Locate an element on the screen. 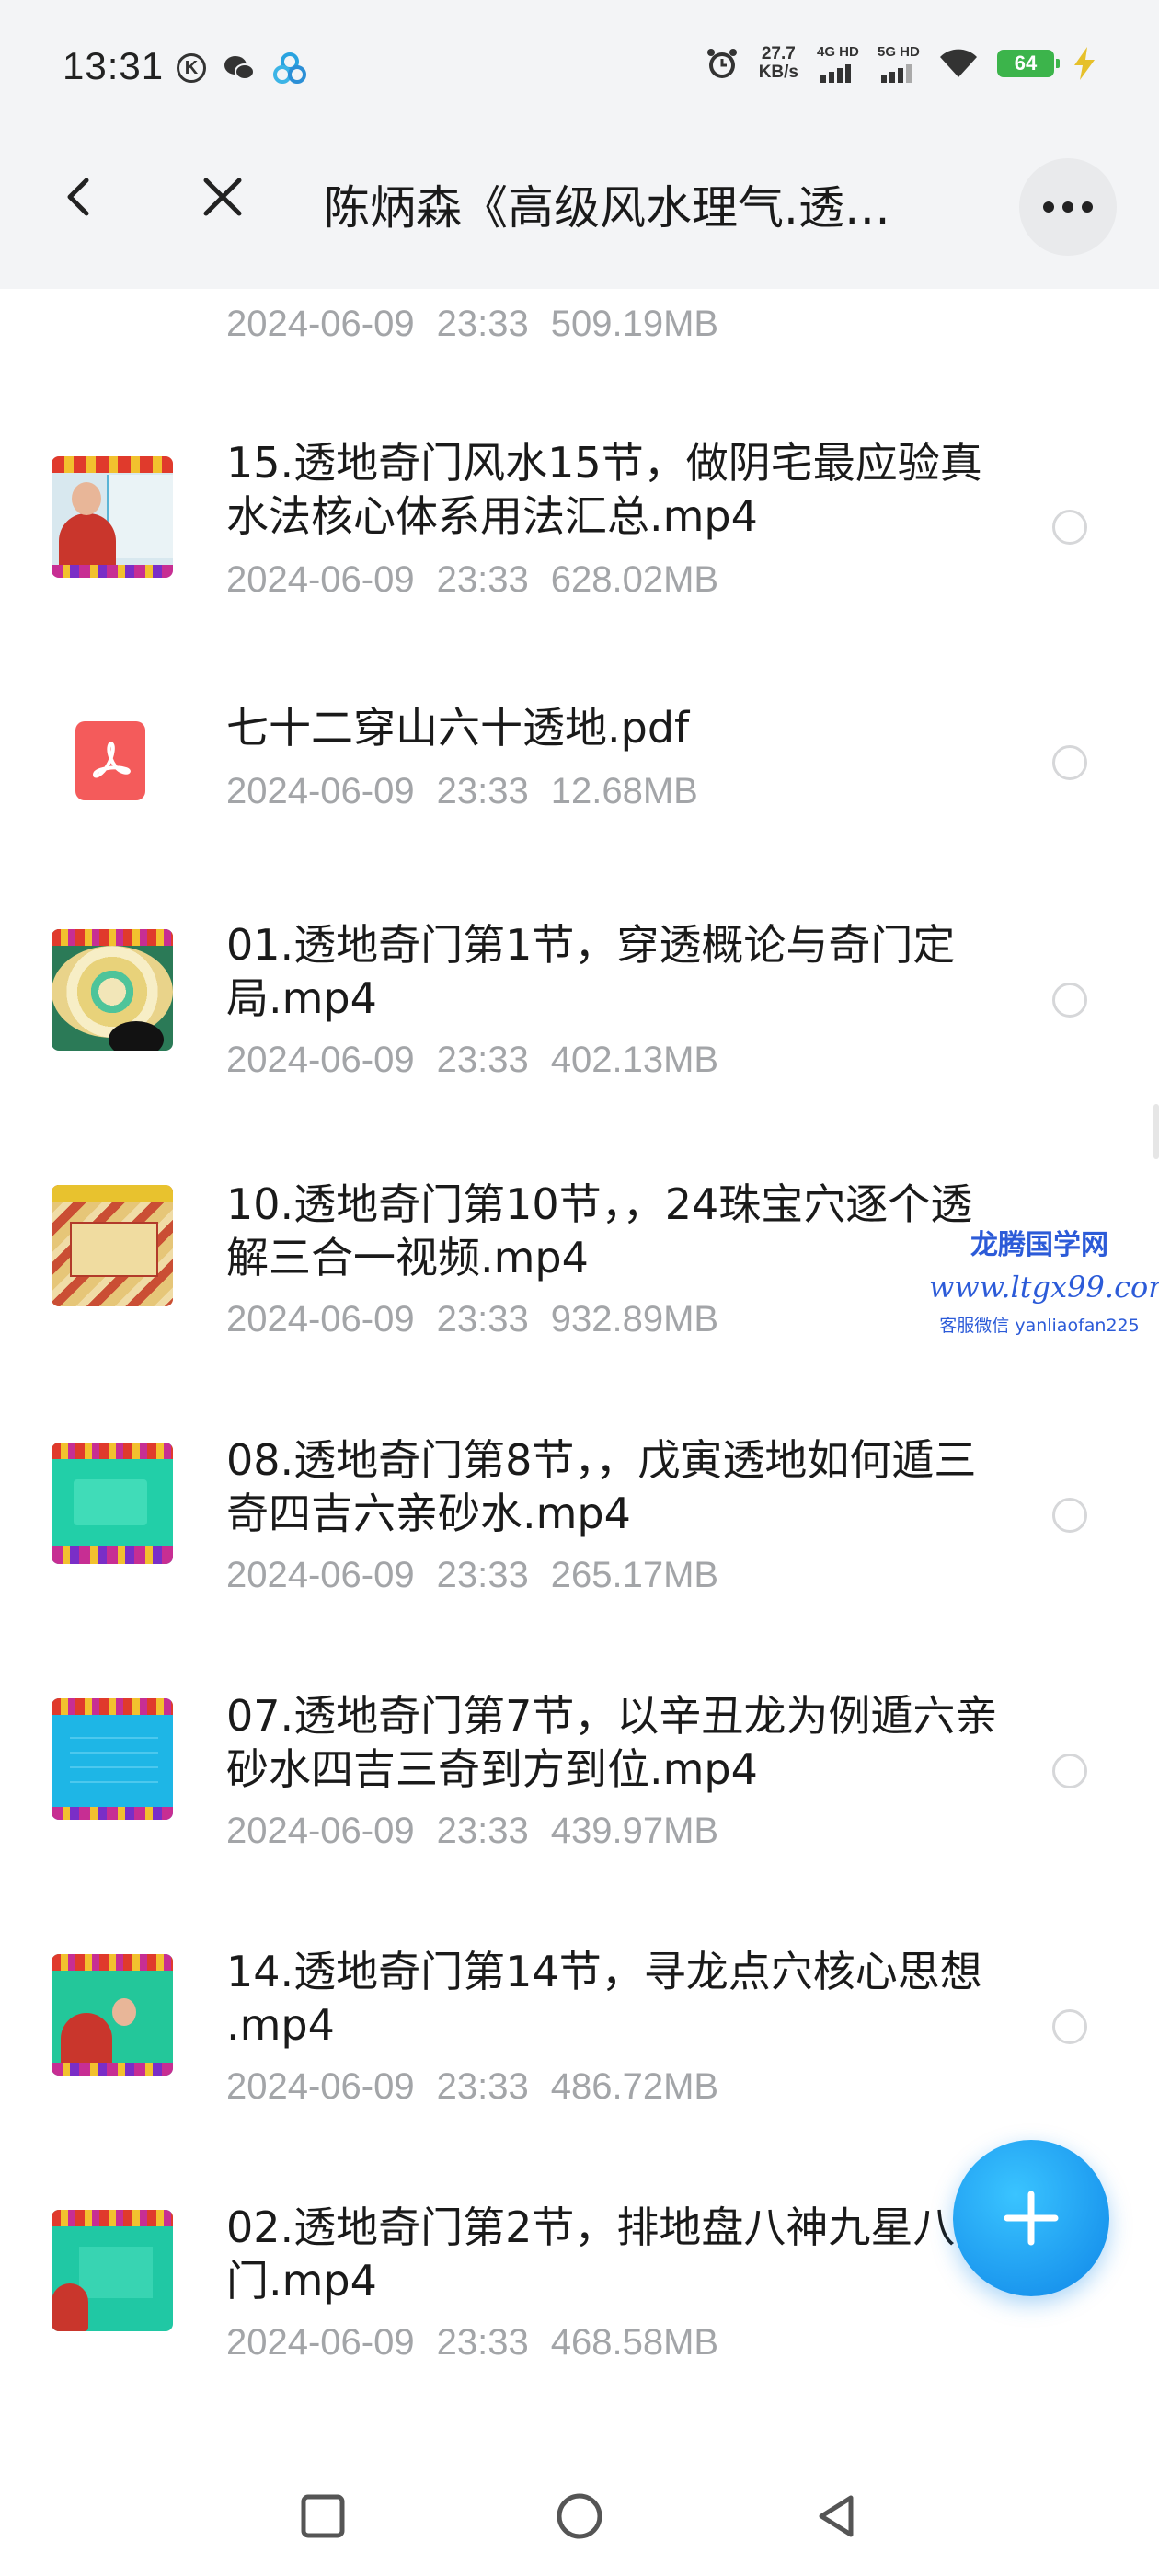 This screenshot has width=1159, height=2576. circle-icon is located at coordinates (579, 2516).